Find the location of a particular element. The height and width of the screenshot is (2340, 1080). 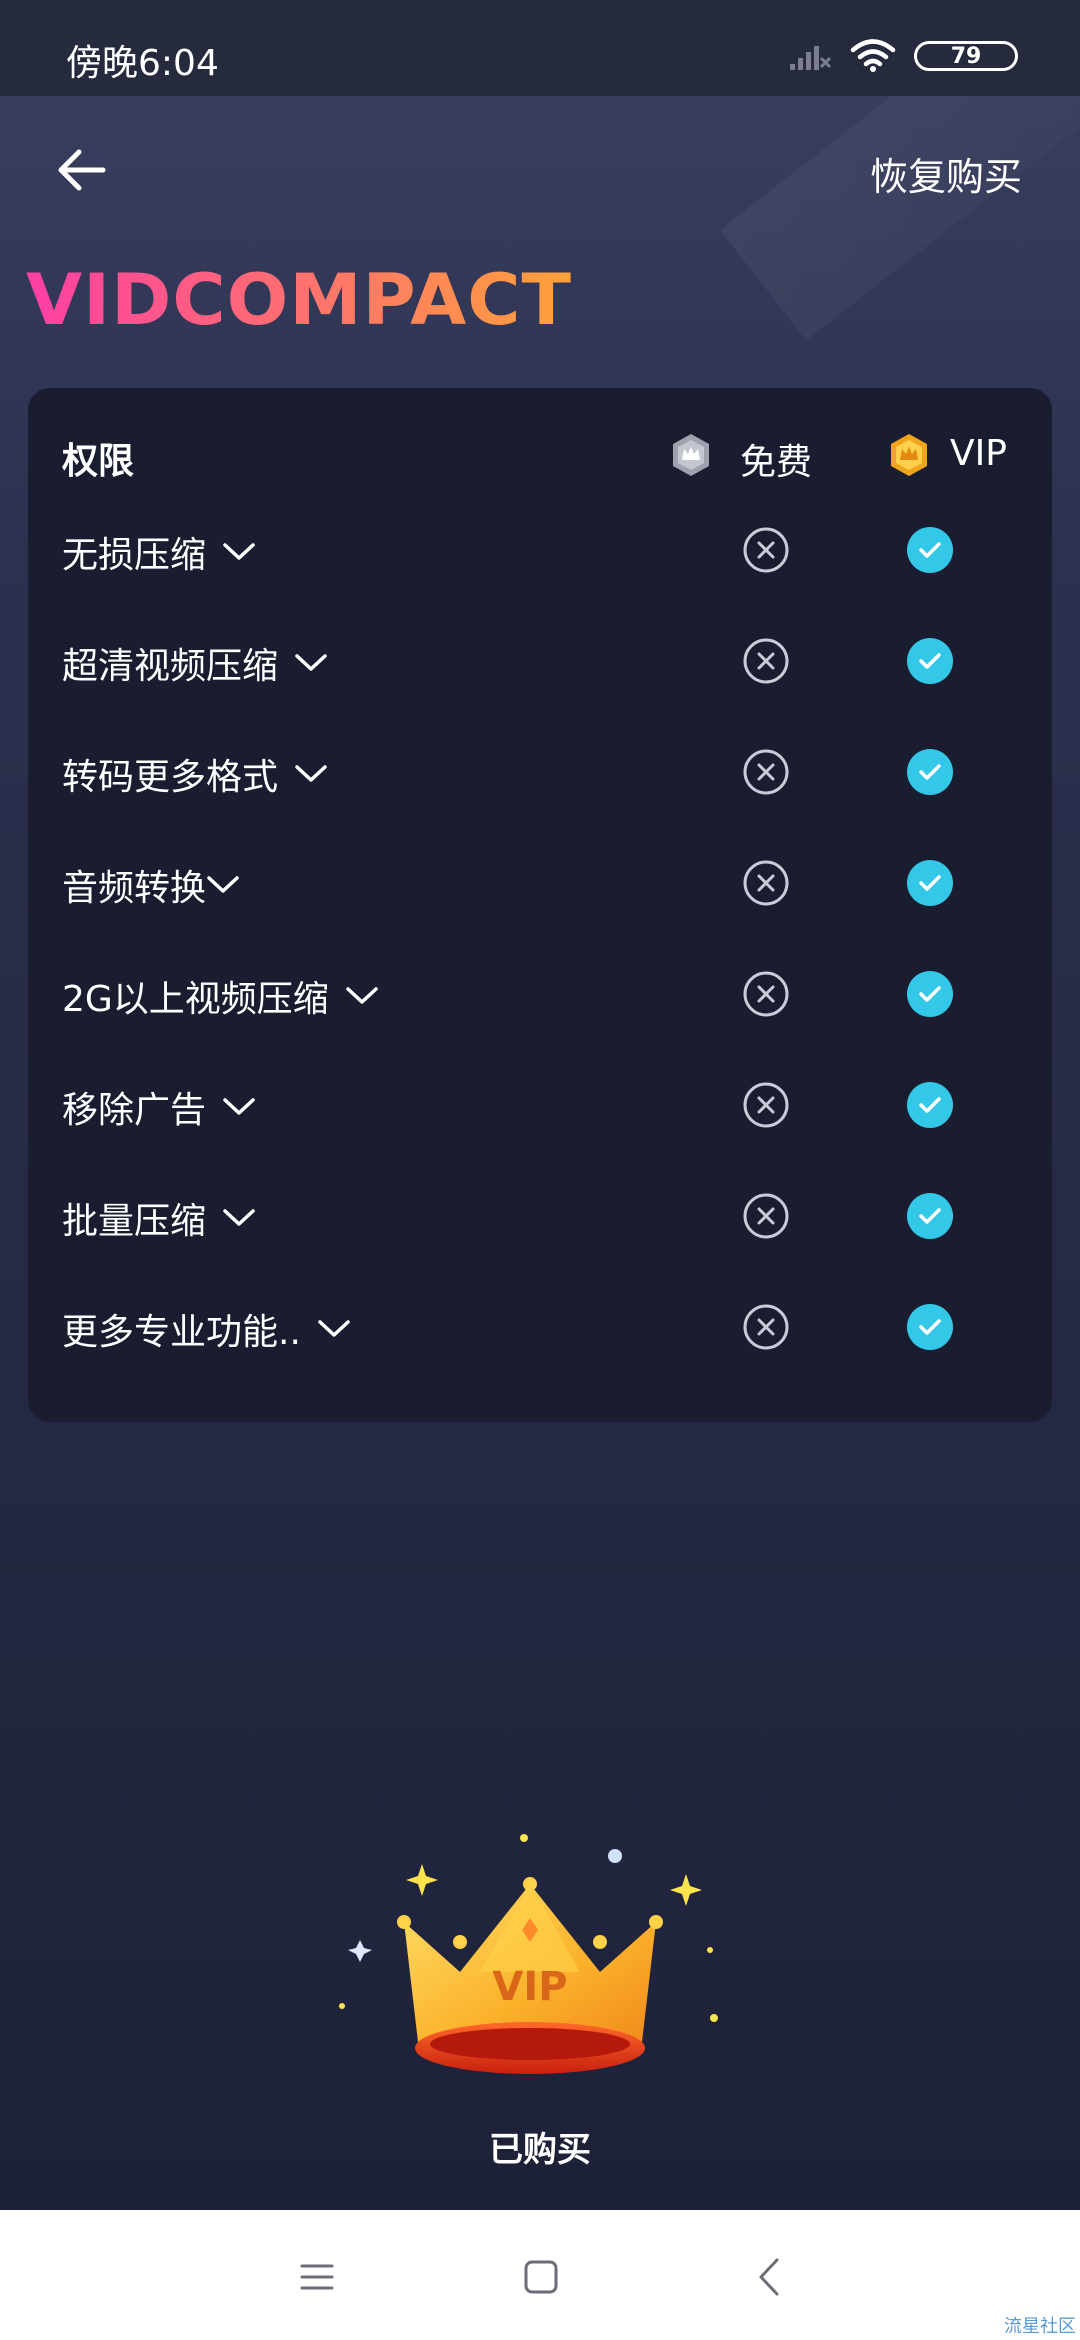

status-bar: 傍晚6:04 79 is located at coordinates (540, 48).